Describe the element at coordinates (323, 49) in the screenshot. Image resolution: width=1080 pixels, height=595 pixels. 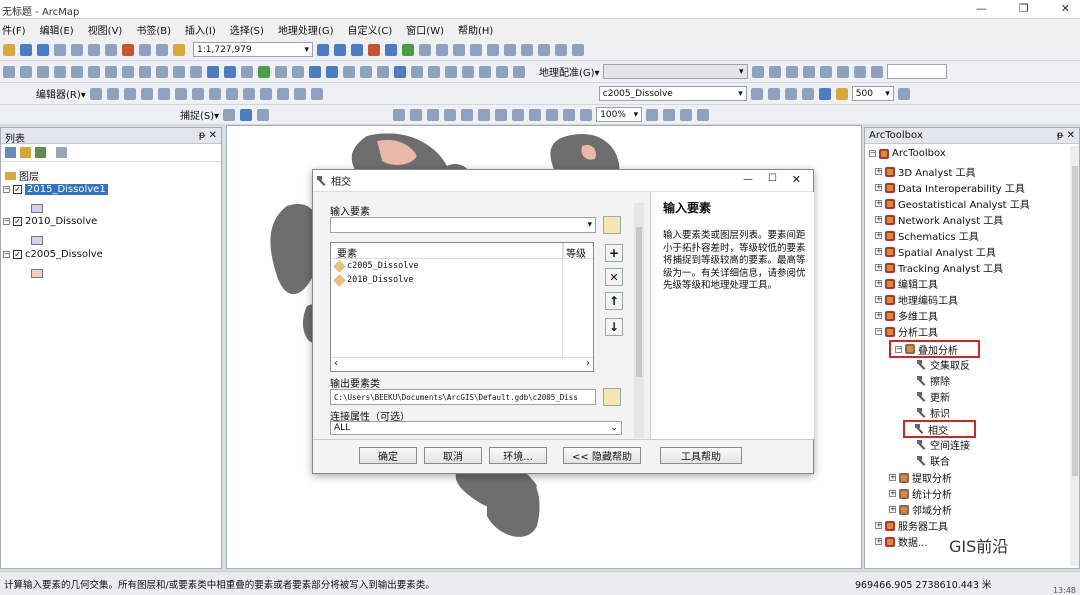
I see `editor-toolbar-icon` at that location.